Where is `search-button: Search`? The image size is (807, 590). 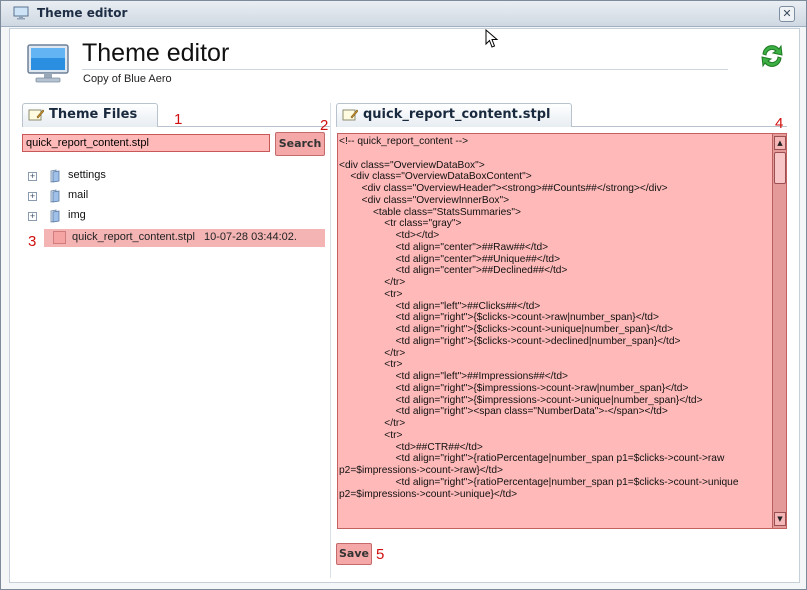 search-button: Search is located at coordinates (300, 144).